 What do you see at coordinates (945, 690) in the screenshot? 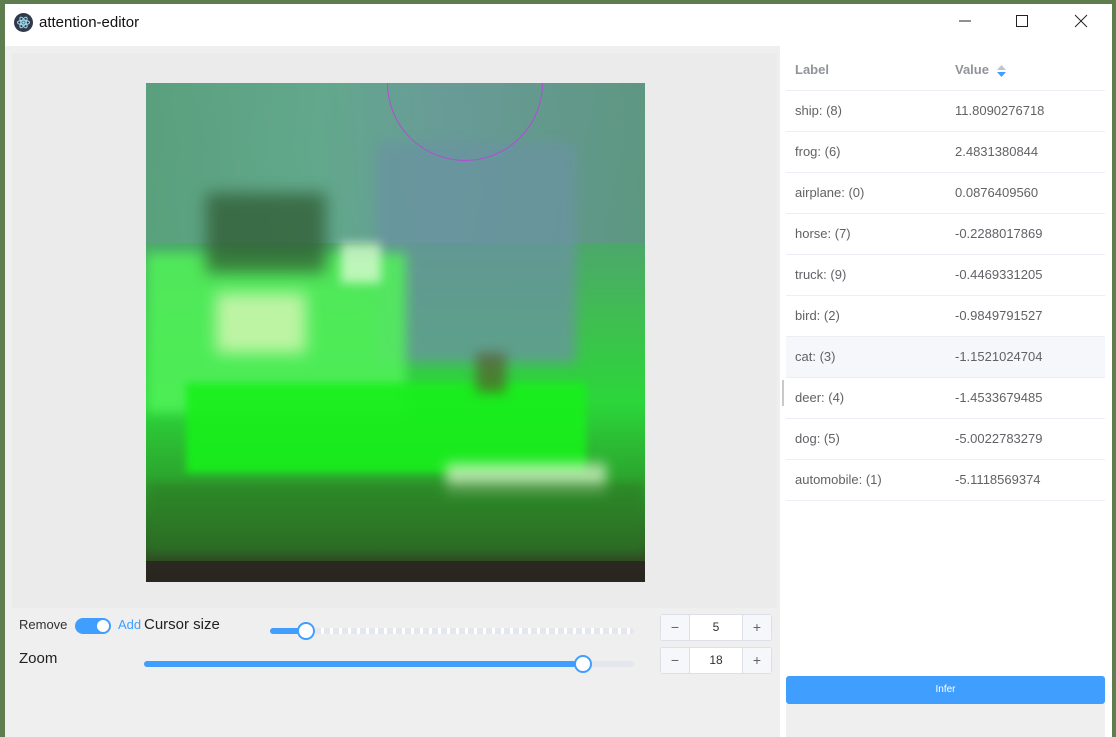
I see `infer-button: Infer` at bounding box center [945, 690].